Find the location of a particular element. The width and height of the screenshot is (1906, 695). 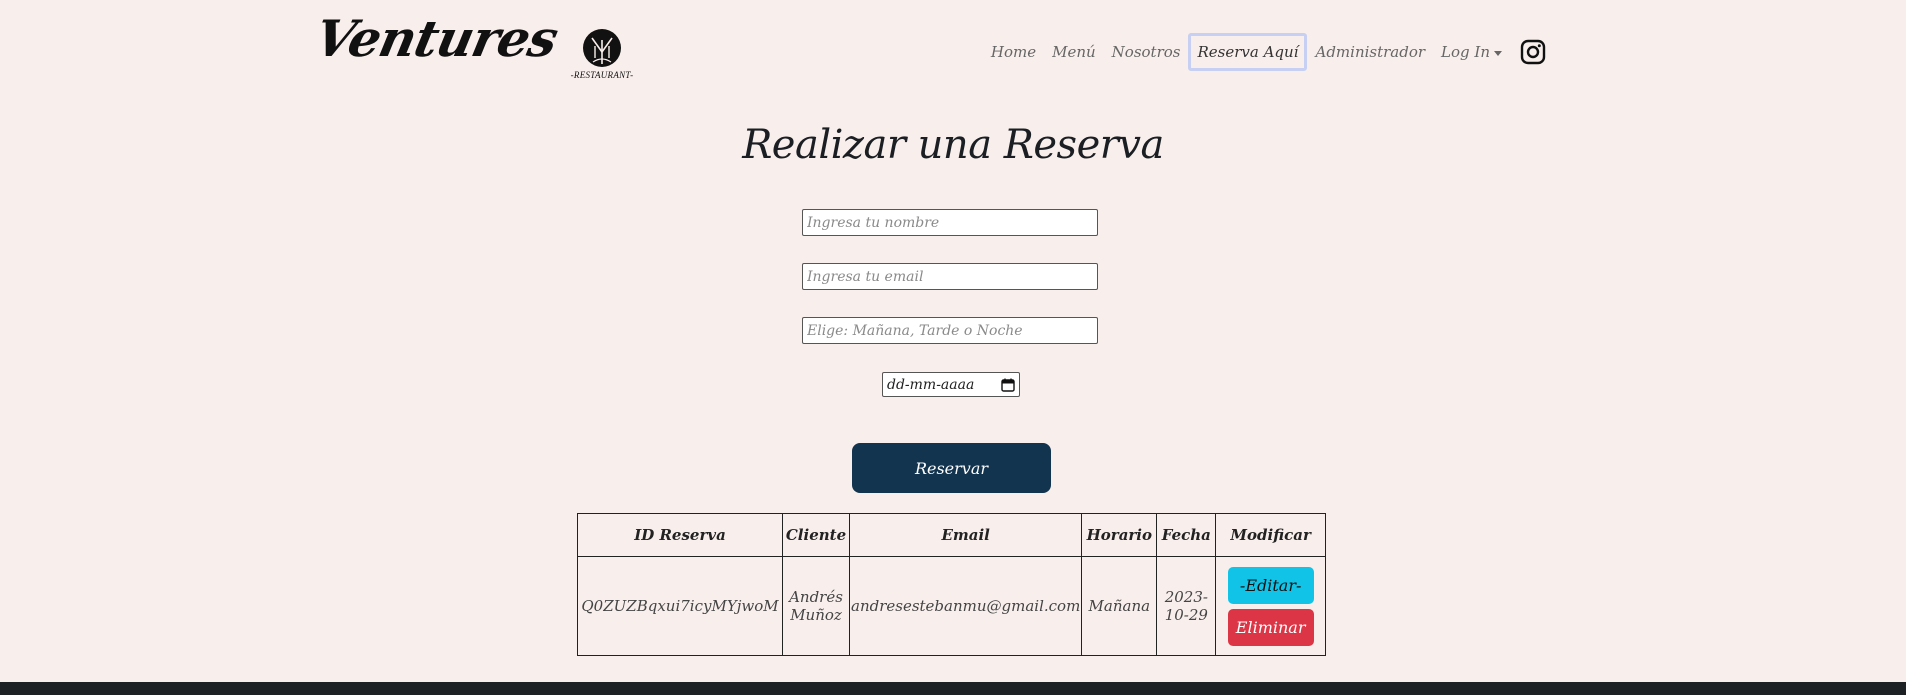

brand-wordmark: Ventures is located at coordinates (436, 38).